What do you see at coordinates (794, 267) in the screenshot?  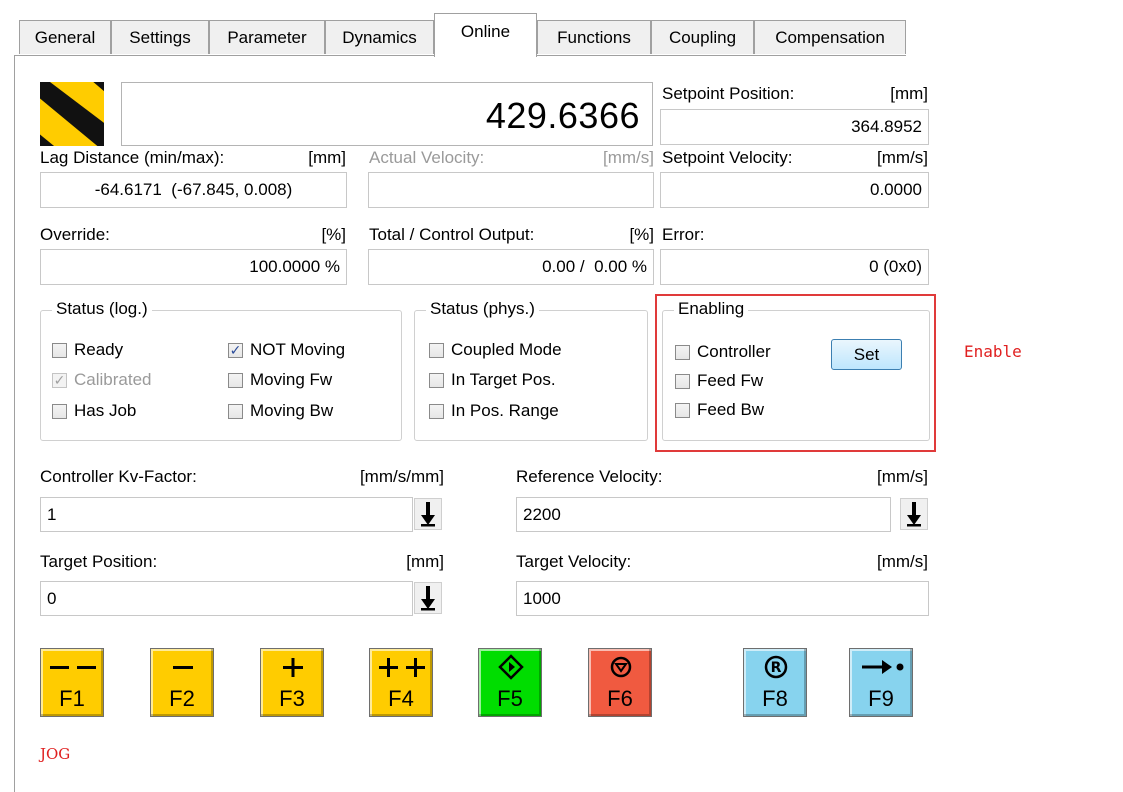 I see `error-field: 0 (0x0)` at bounding box center [794, 267].